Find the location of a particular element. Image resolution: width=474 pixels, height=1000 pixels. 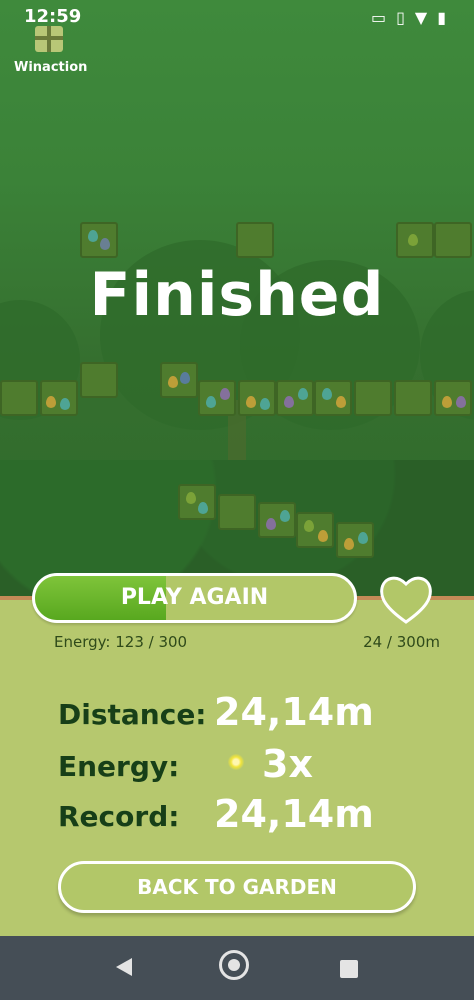

record-label: Record: is located at coordinates (119, 816).